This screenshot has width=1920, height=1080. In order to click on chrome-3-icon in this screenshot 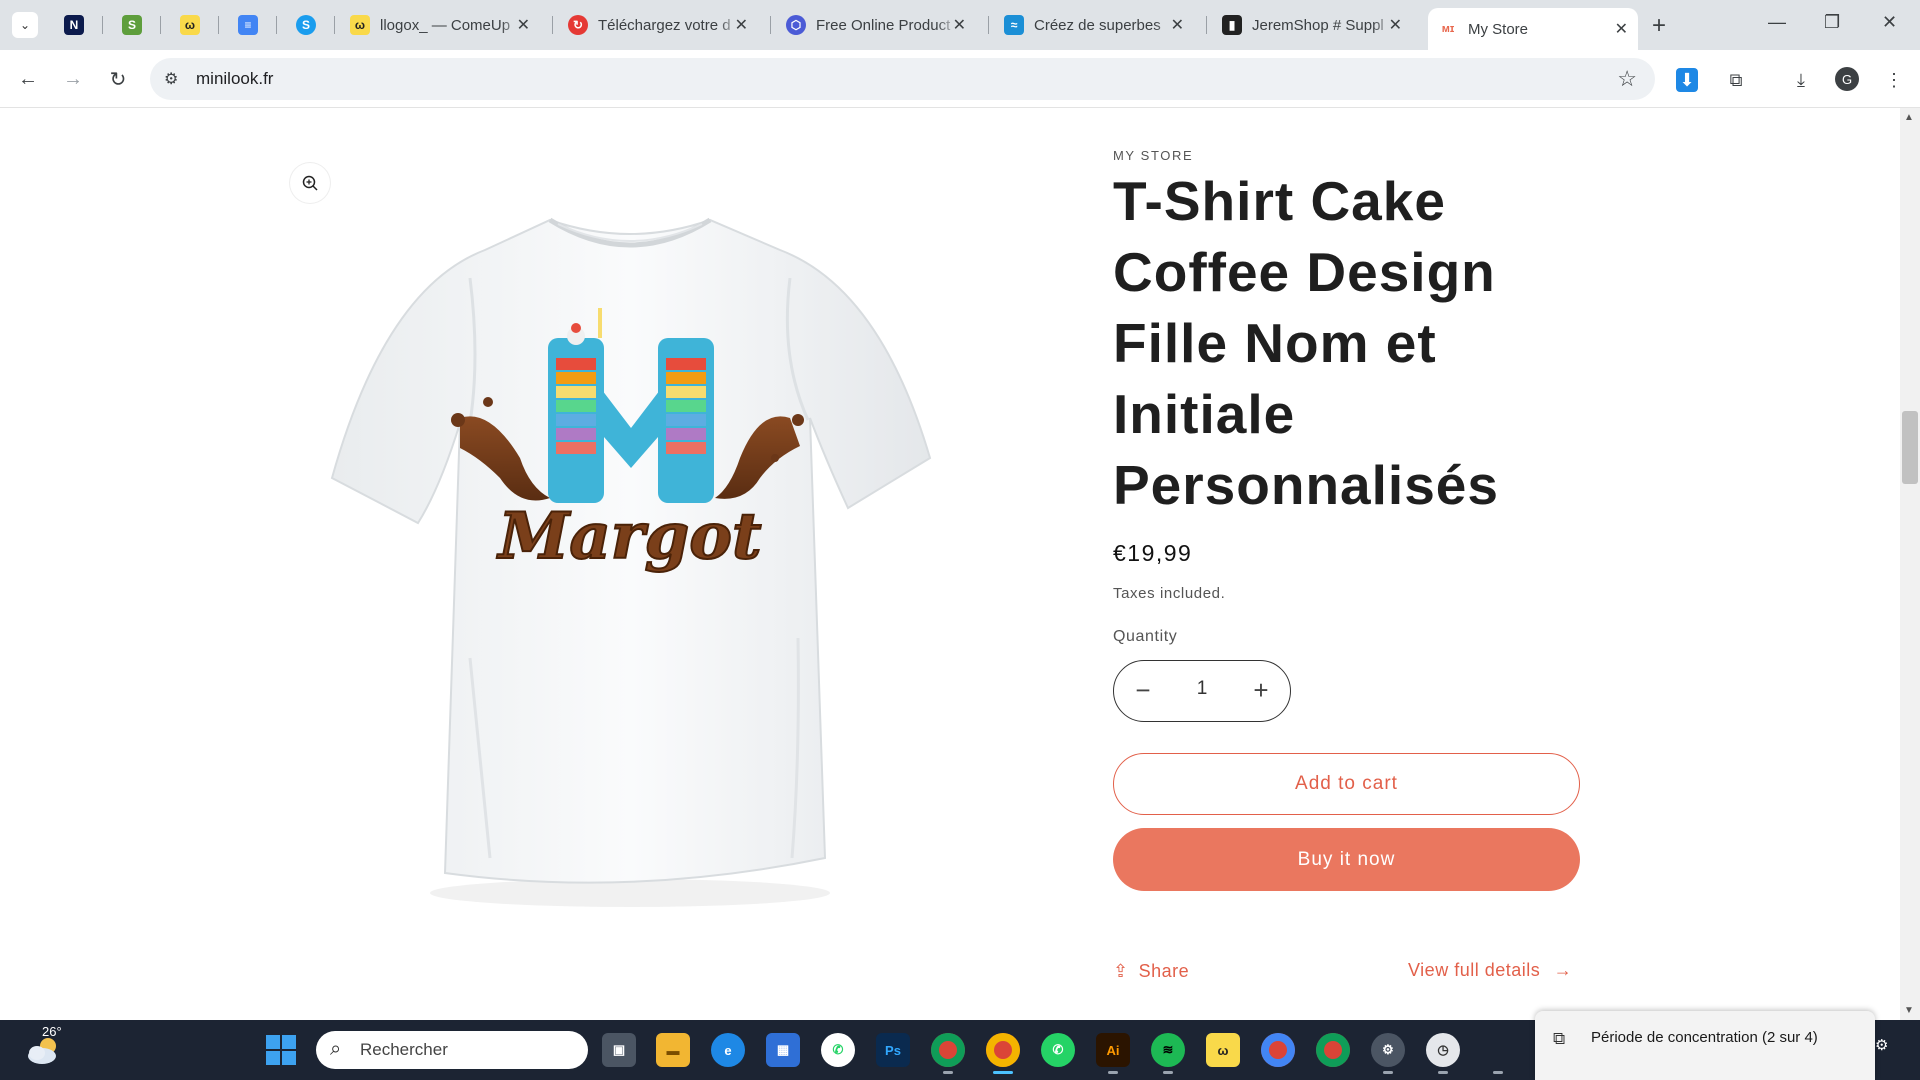, I will do `click(1333, 1050)`.